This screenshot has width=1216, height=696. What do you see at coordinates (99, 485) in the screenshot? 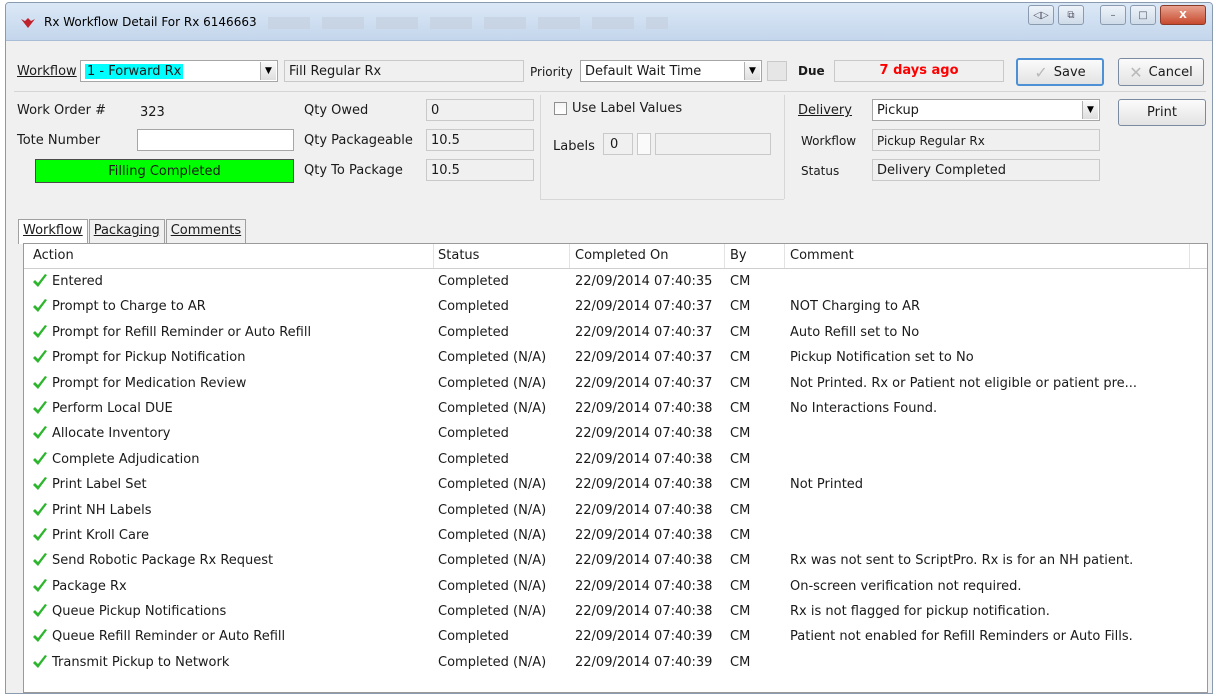
I see `cell-action: Print Label Set` at bounding box center [99, 485].